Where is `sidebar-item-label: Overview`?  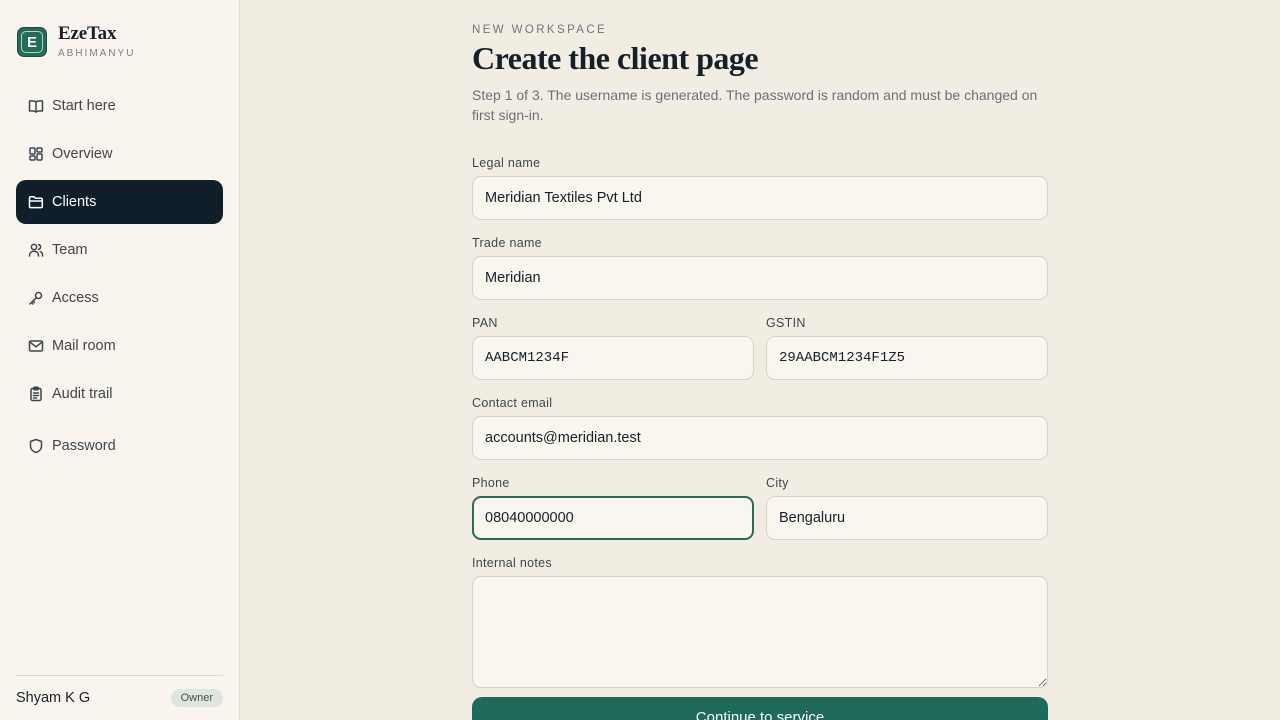
sidebar-item-label: Overview is located at coordinates (82, 154).